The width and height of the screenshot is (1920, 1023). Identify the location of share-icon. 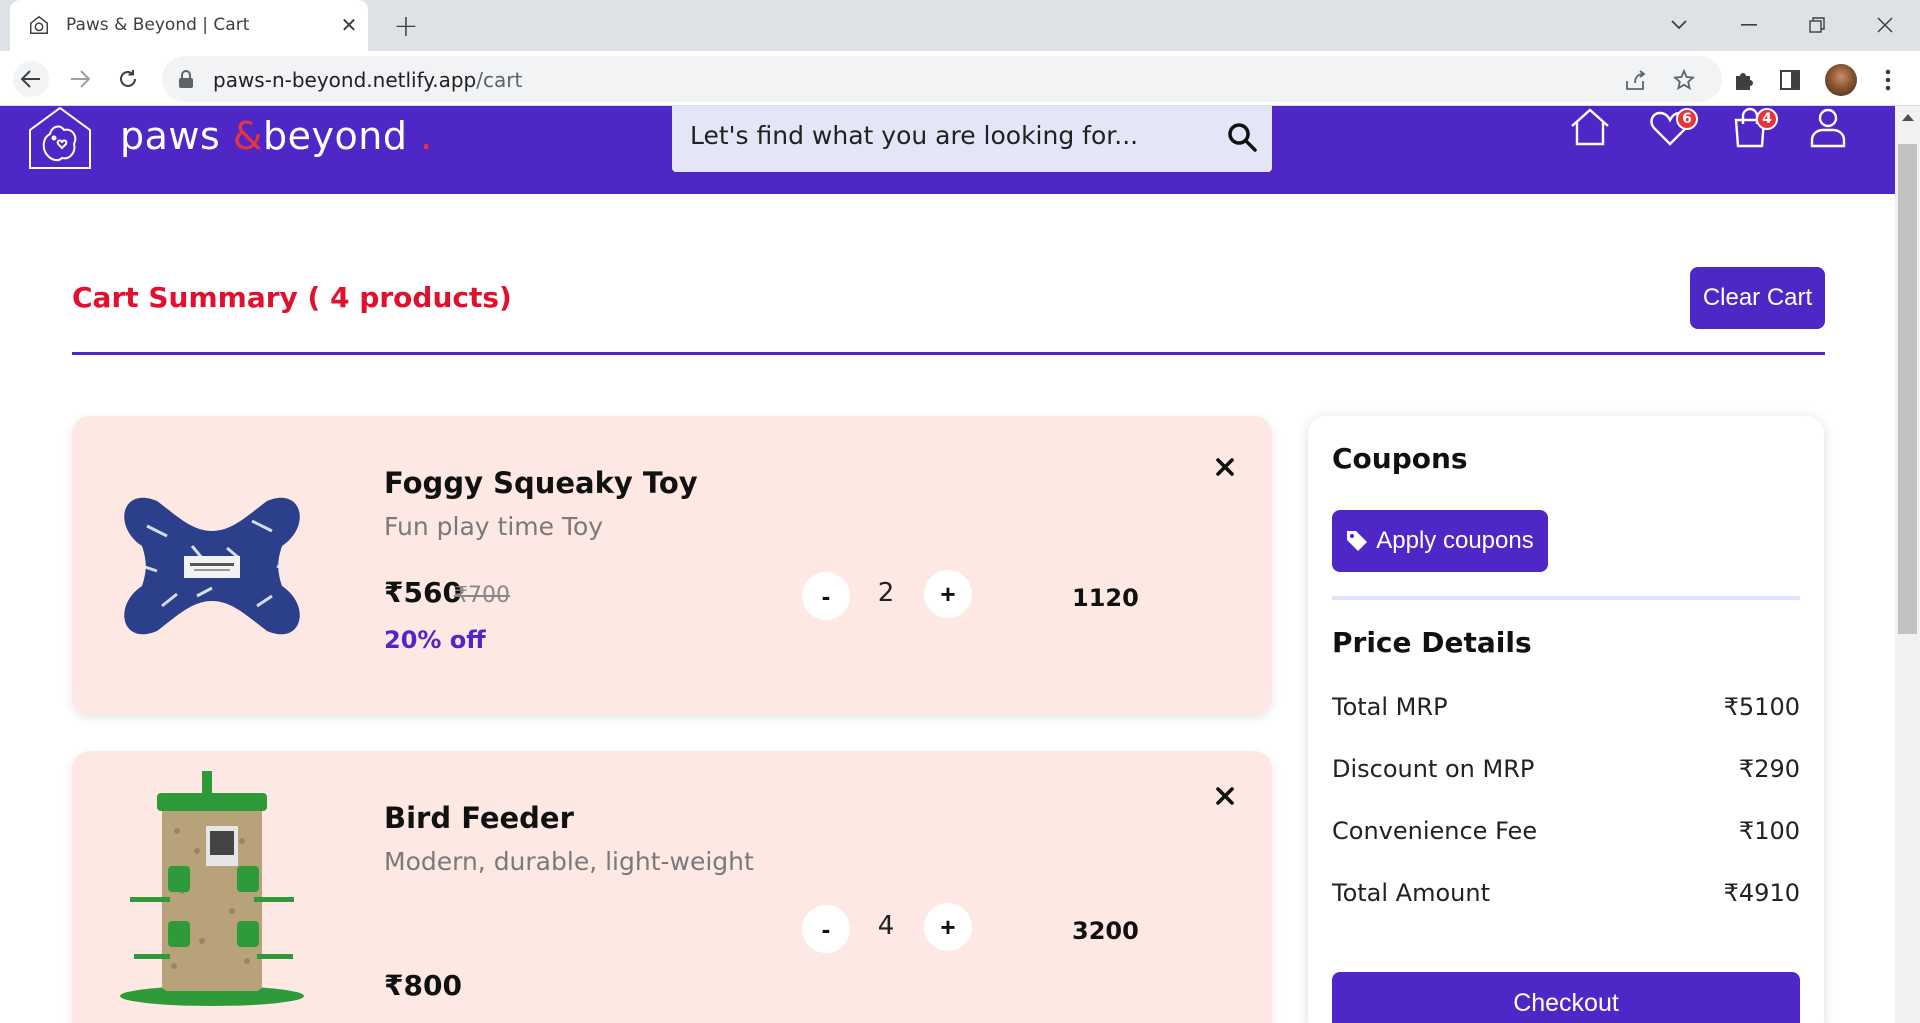
(1635, 80).